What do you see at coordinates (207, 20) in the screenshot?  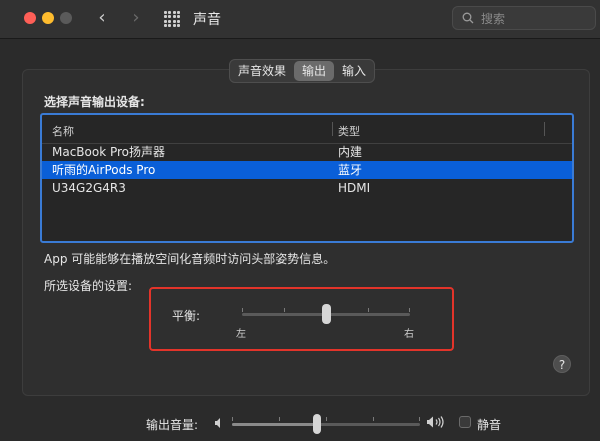 I see `window-title: 声音` at bounding box center [207, 20].